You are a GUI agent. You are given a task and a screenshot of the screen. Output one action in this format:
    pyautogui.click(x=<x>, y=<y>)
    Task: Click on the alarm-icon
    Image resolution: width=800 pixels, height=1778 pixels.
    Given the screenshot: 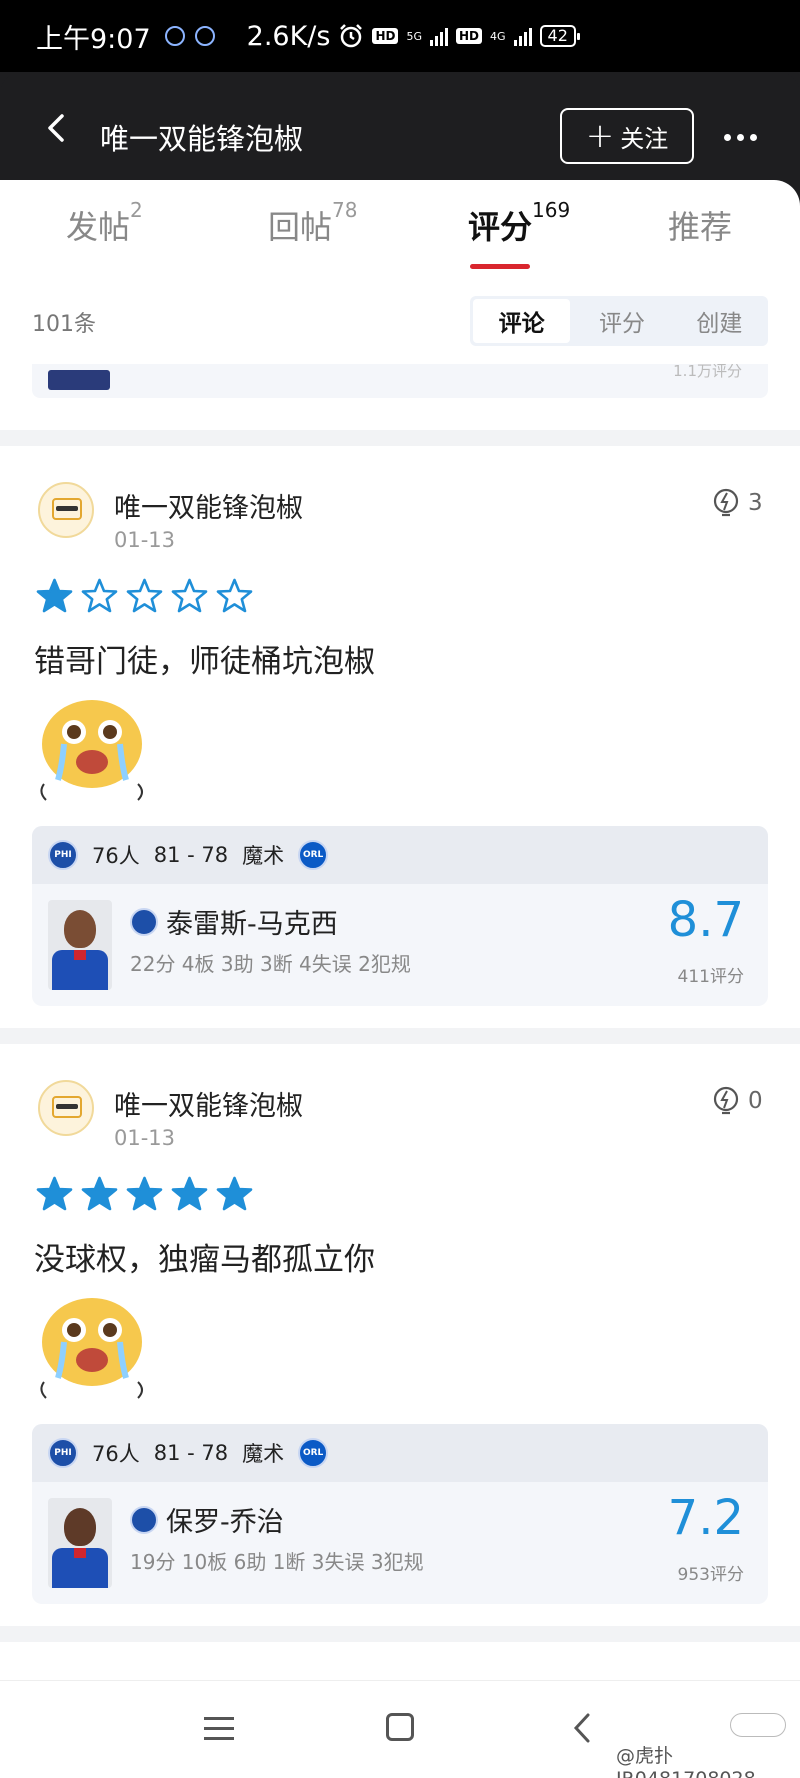 What is the action you would take?
    pyautogui.click(x=351, y=36)
    